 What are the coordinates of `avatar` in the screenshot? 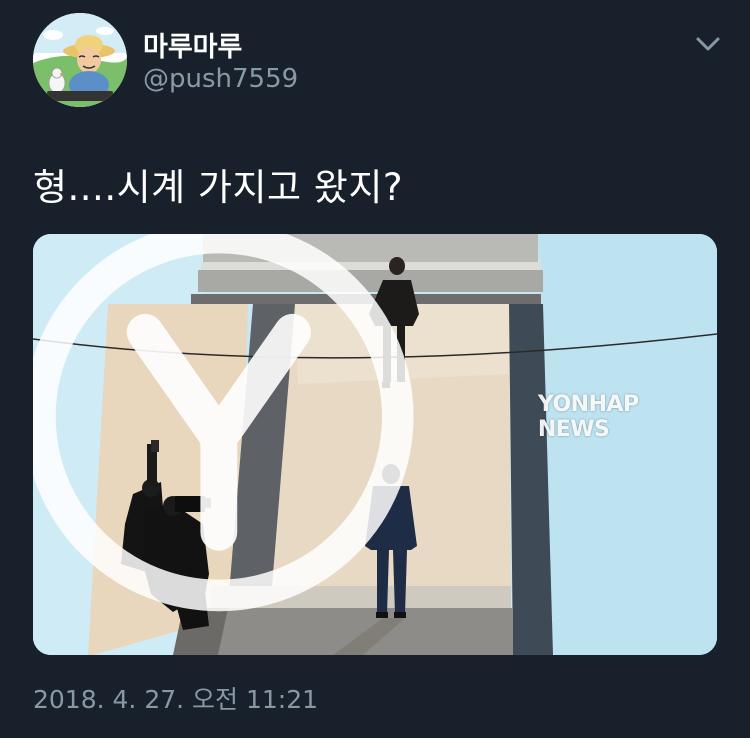 It's located at (80, 60).